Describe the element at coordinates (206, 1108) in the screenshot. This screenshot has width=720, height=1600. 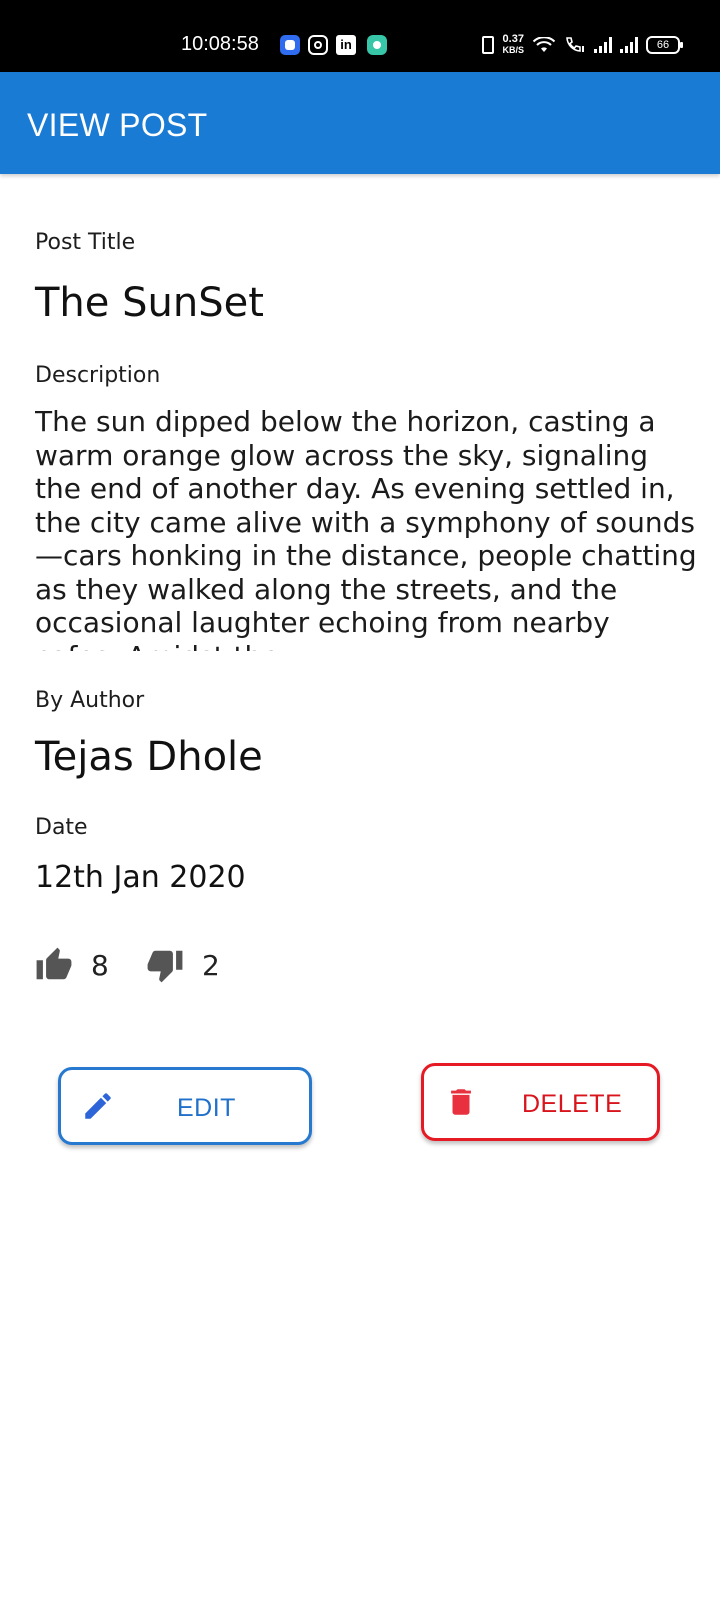
I see `edit-button-label: EDIT` at that location.